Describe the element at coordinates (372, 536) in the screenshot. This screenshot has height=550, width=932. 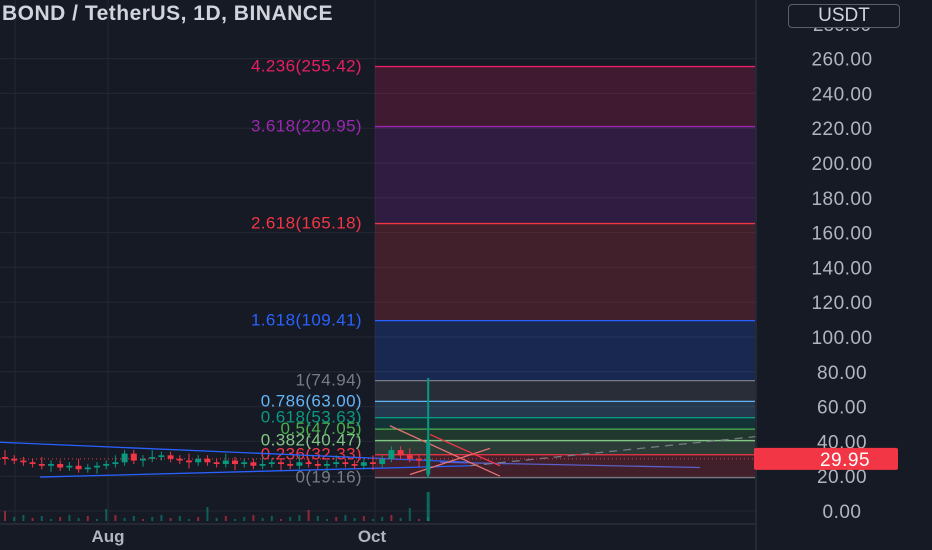
I see `time-axis-label: Oct` at that location.